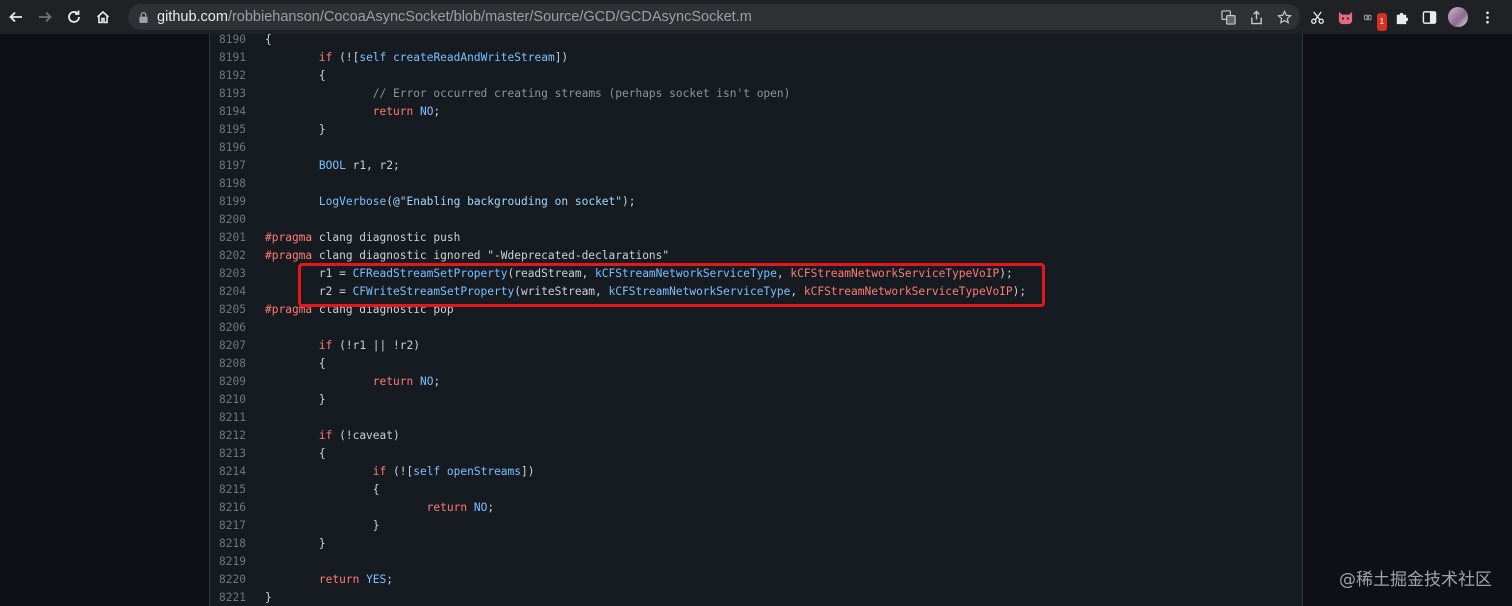  I want to click on back-icon, so click(16, 17).